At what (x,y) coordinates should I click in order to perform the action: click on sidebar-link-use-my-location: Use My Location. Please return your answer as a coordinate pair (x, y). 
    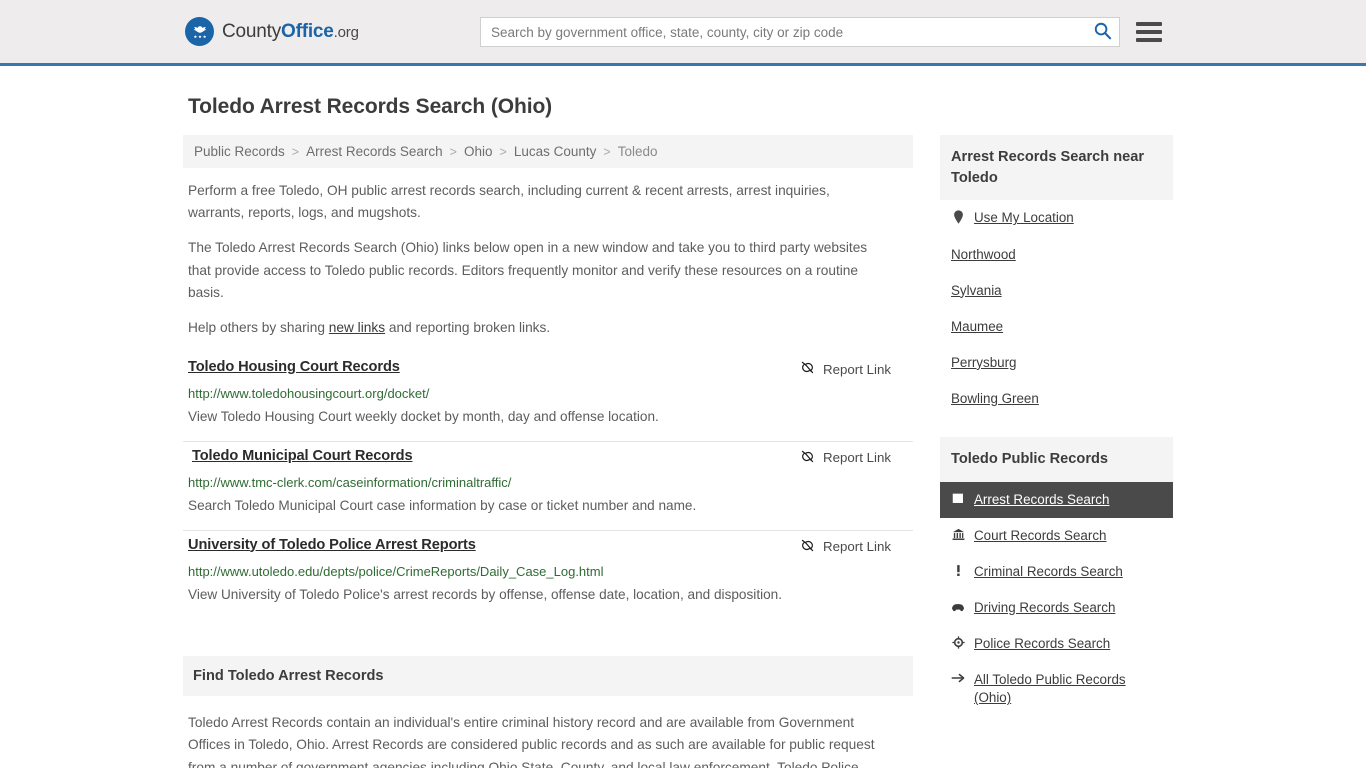
    Looking at the image, I should click on (1024, 218).